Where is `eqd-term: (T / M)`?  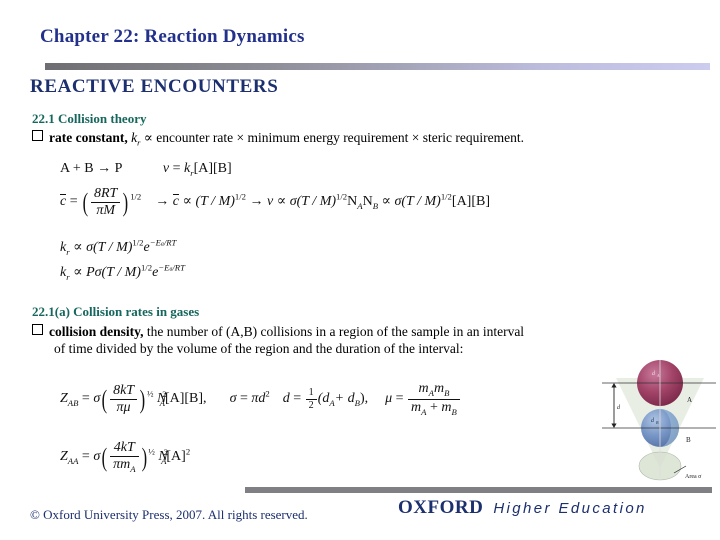
eqd-term: (T / M) is located at coordinates (121, 272).